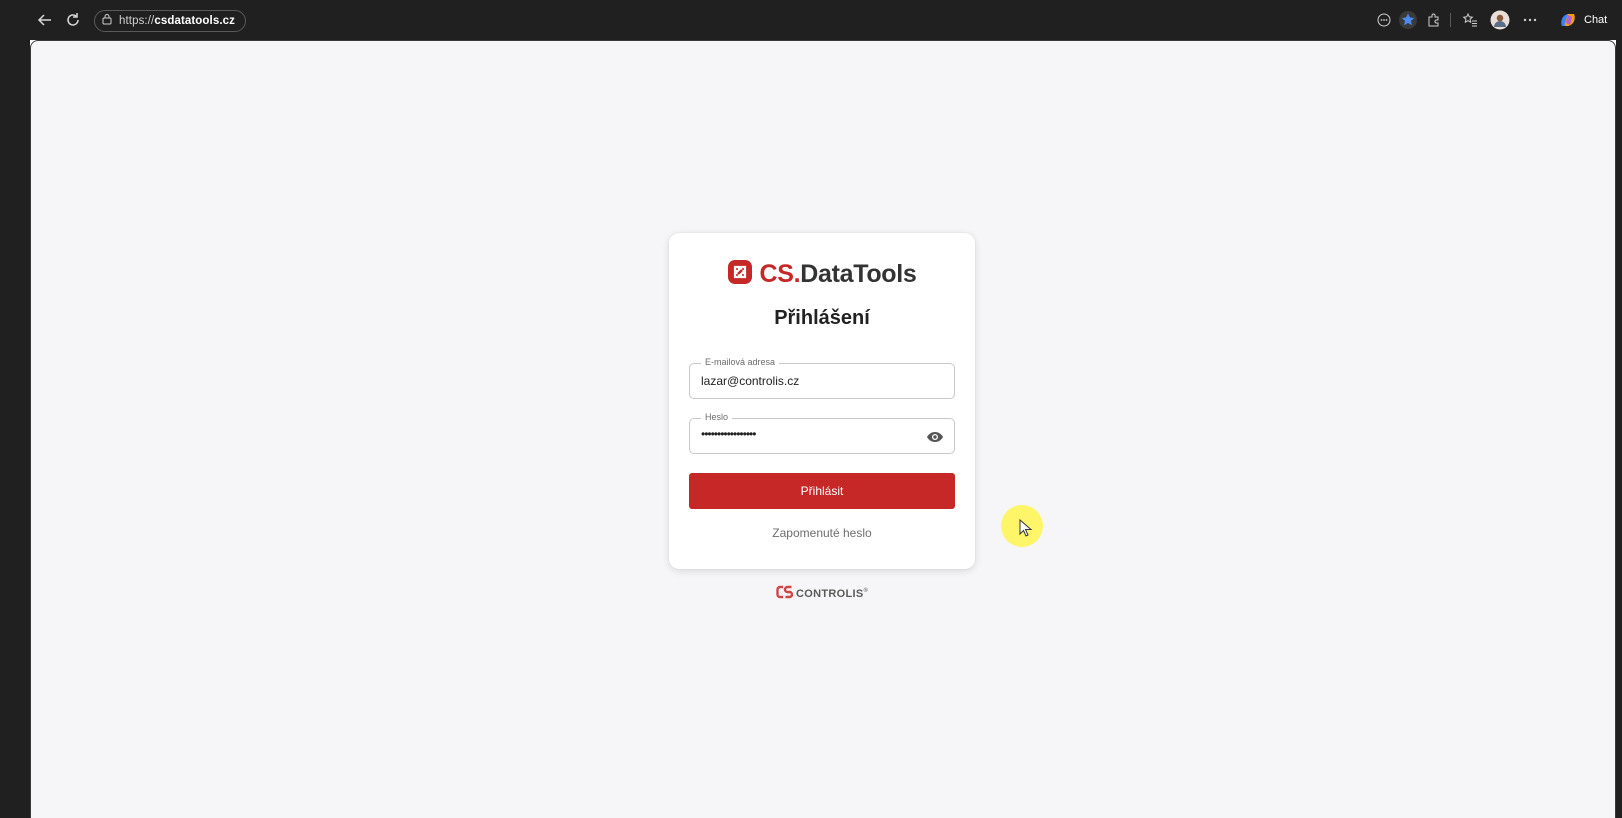  I want to click on browser-toolbar: https://csdatatools.cz Chat, so click(811, 20).